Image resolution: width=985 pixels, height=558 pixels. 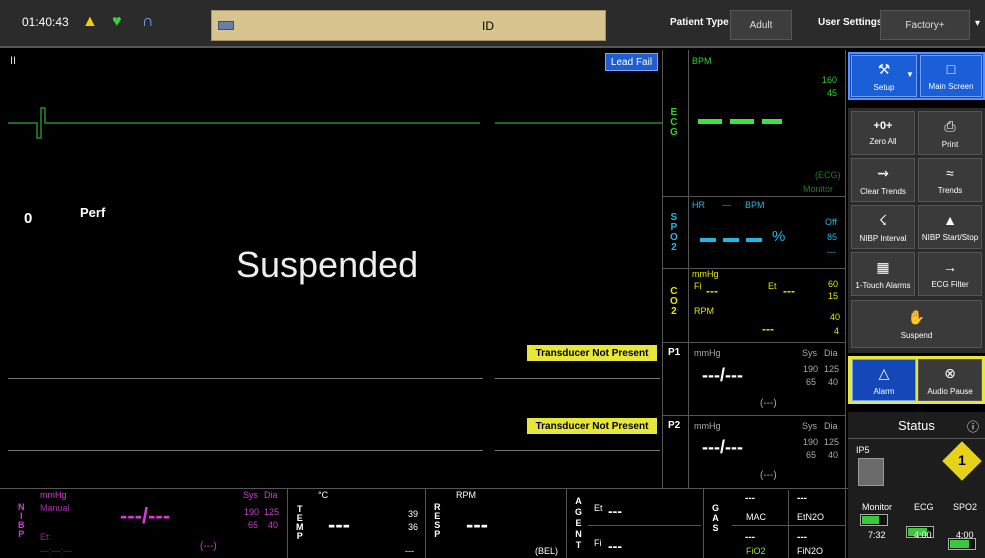 I want to click on nibp-start-stop-label: NIBP Start/Stop, so click(x=950, y=237).